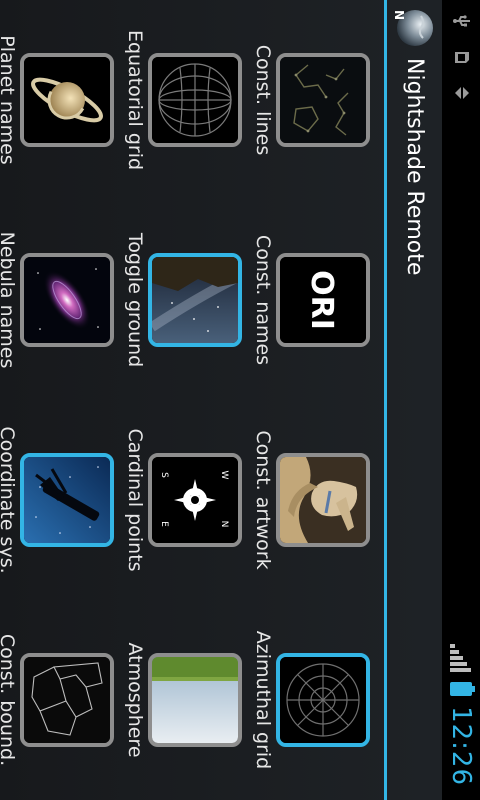  Describe the element at coordinates (461, 689) in the screenshot. I see `battery-icon` at that location.